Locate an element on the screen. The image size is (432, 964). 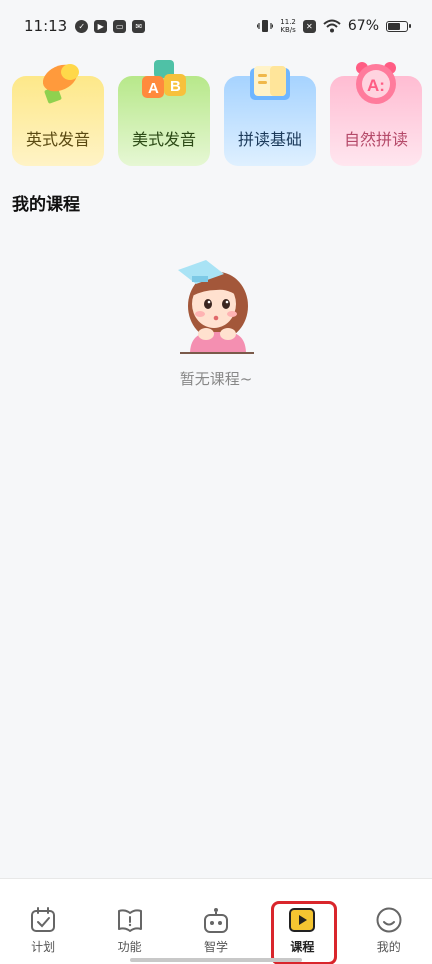
empty-state: 暂无课程~ is located at coordinates (216, 321).